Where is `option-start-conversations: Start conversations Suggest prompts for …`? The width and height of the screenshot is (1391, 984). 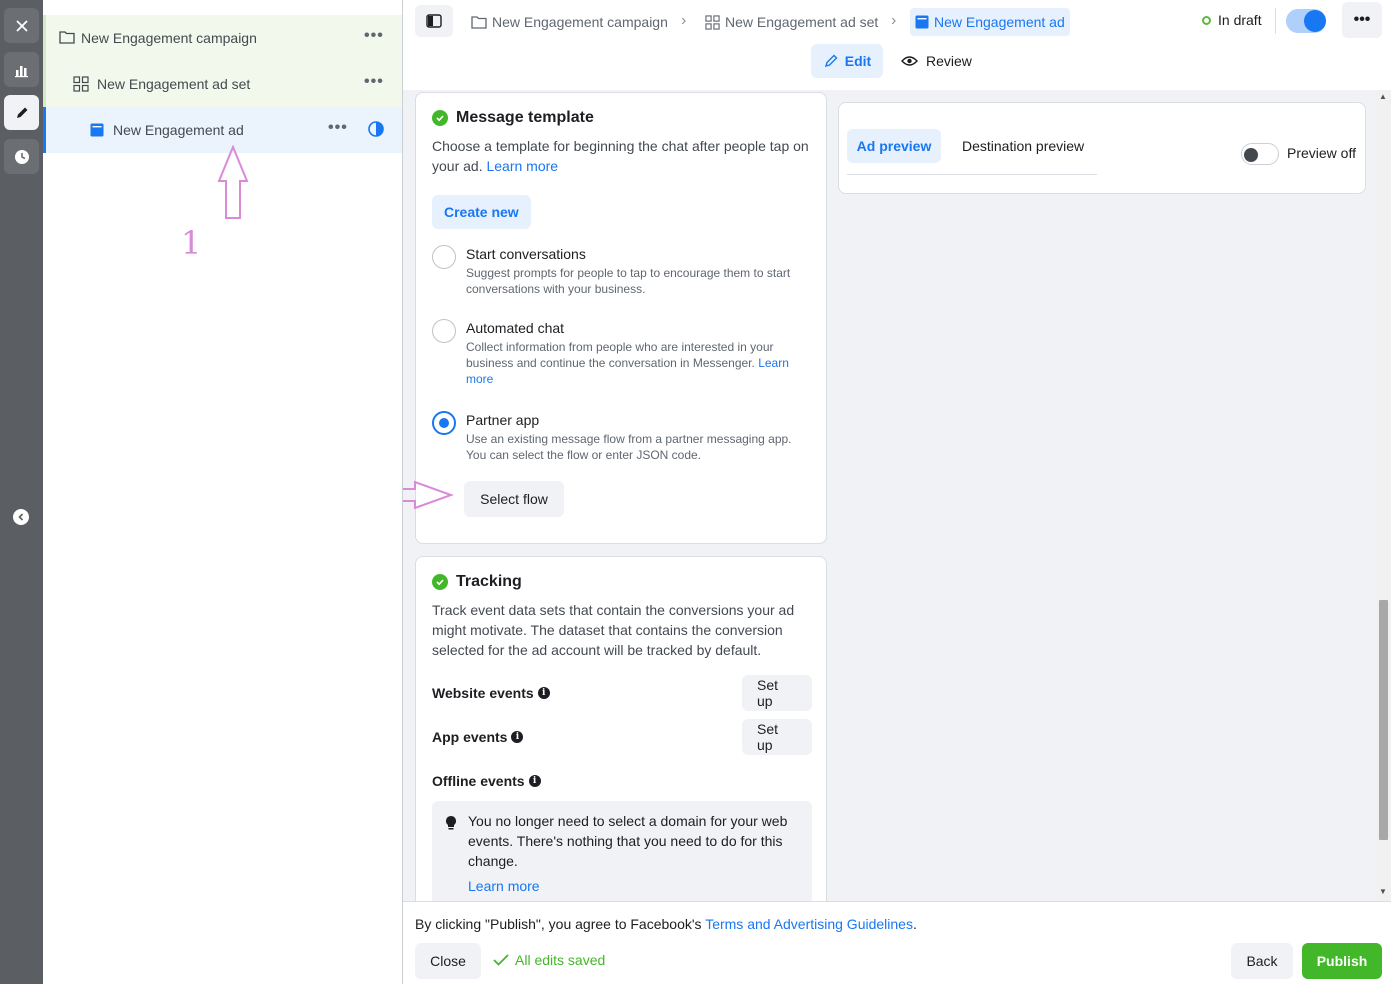
option-start-conversations: Start conversations Suggest prompts for … is located at coordinates (617, 271).